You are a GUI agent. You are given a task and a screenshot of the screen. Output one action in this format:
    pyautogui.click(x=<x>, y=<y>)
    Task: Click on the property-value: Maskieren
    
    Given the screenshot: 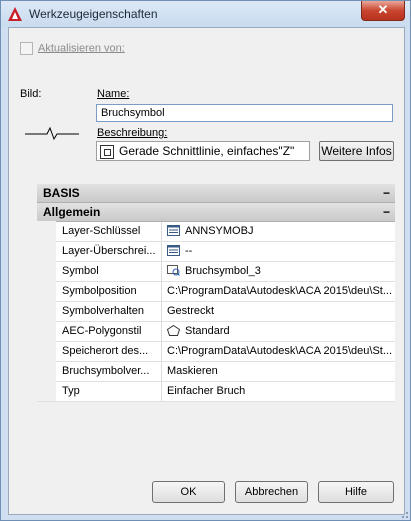 What is the action you would take?
    pyautogui.click(x=192, y=371)
    